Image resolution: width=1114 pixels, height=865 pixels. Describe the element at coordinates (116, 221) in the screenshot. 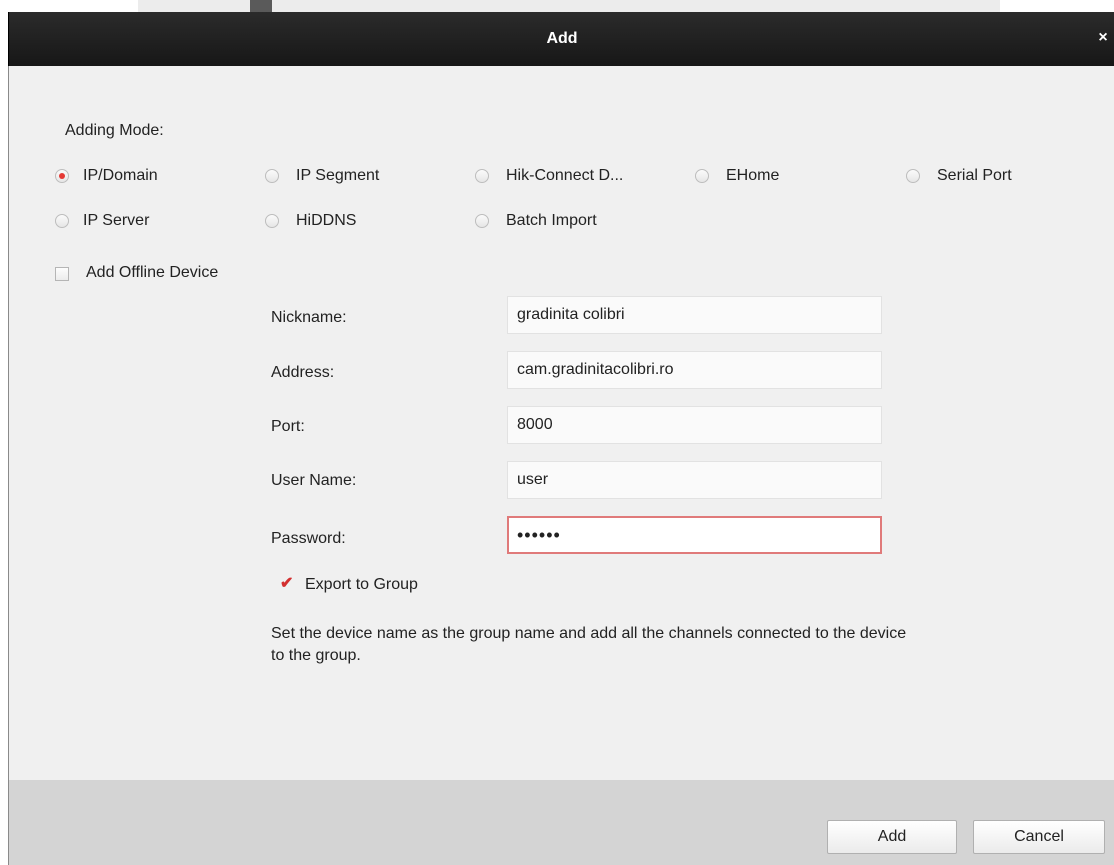

I see `radio-label-ip-server: IP Server` at that location.